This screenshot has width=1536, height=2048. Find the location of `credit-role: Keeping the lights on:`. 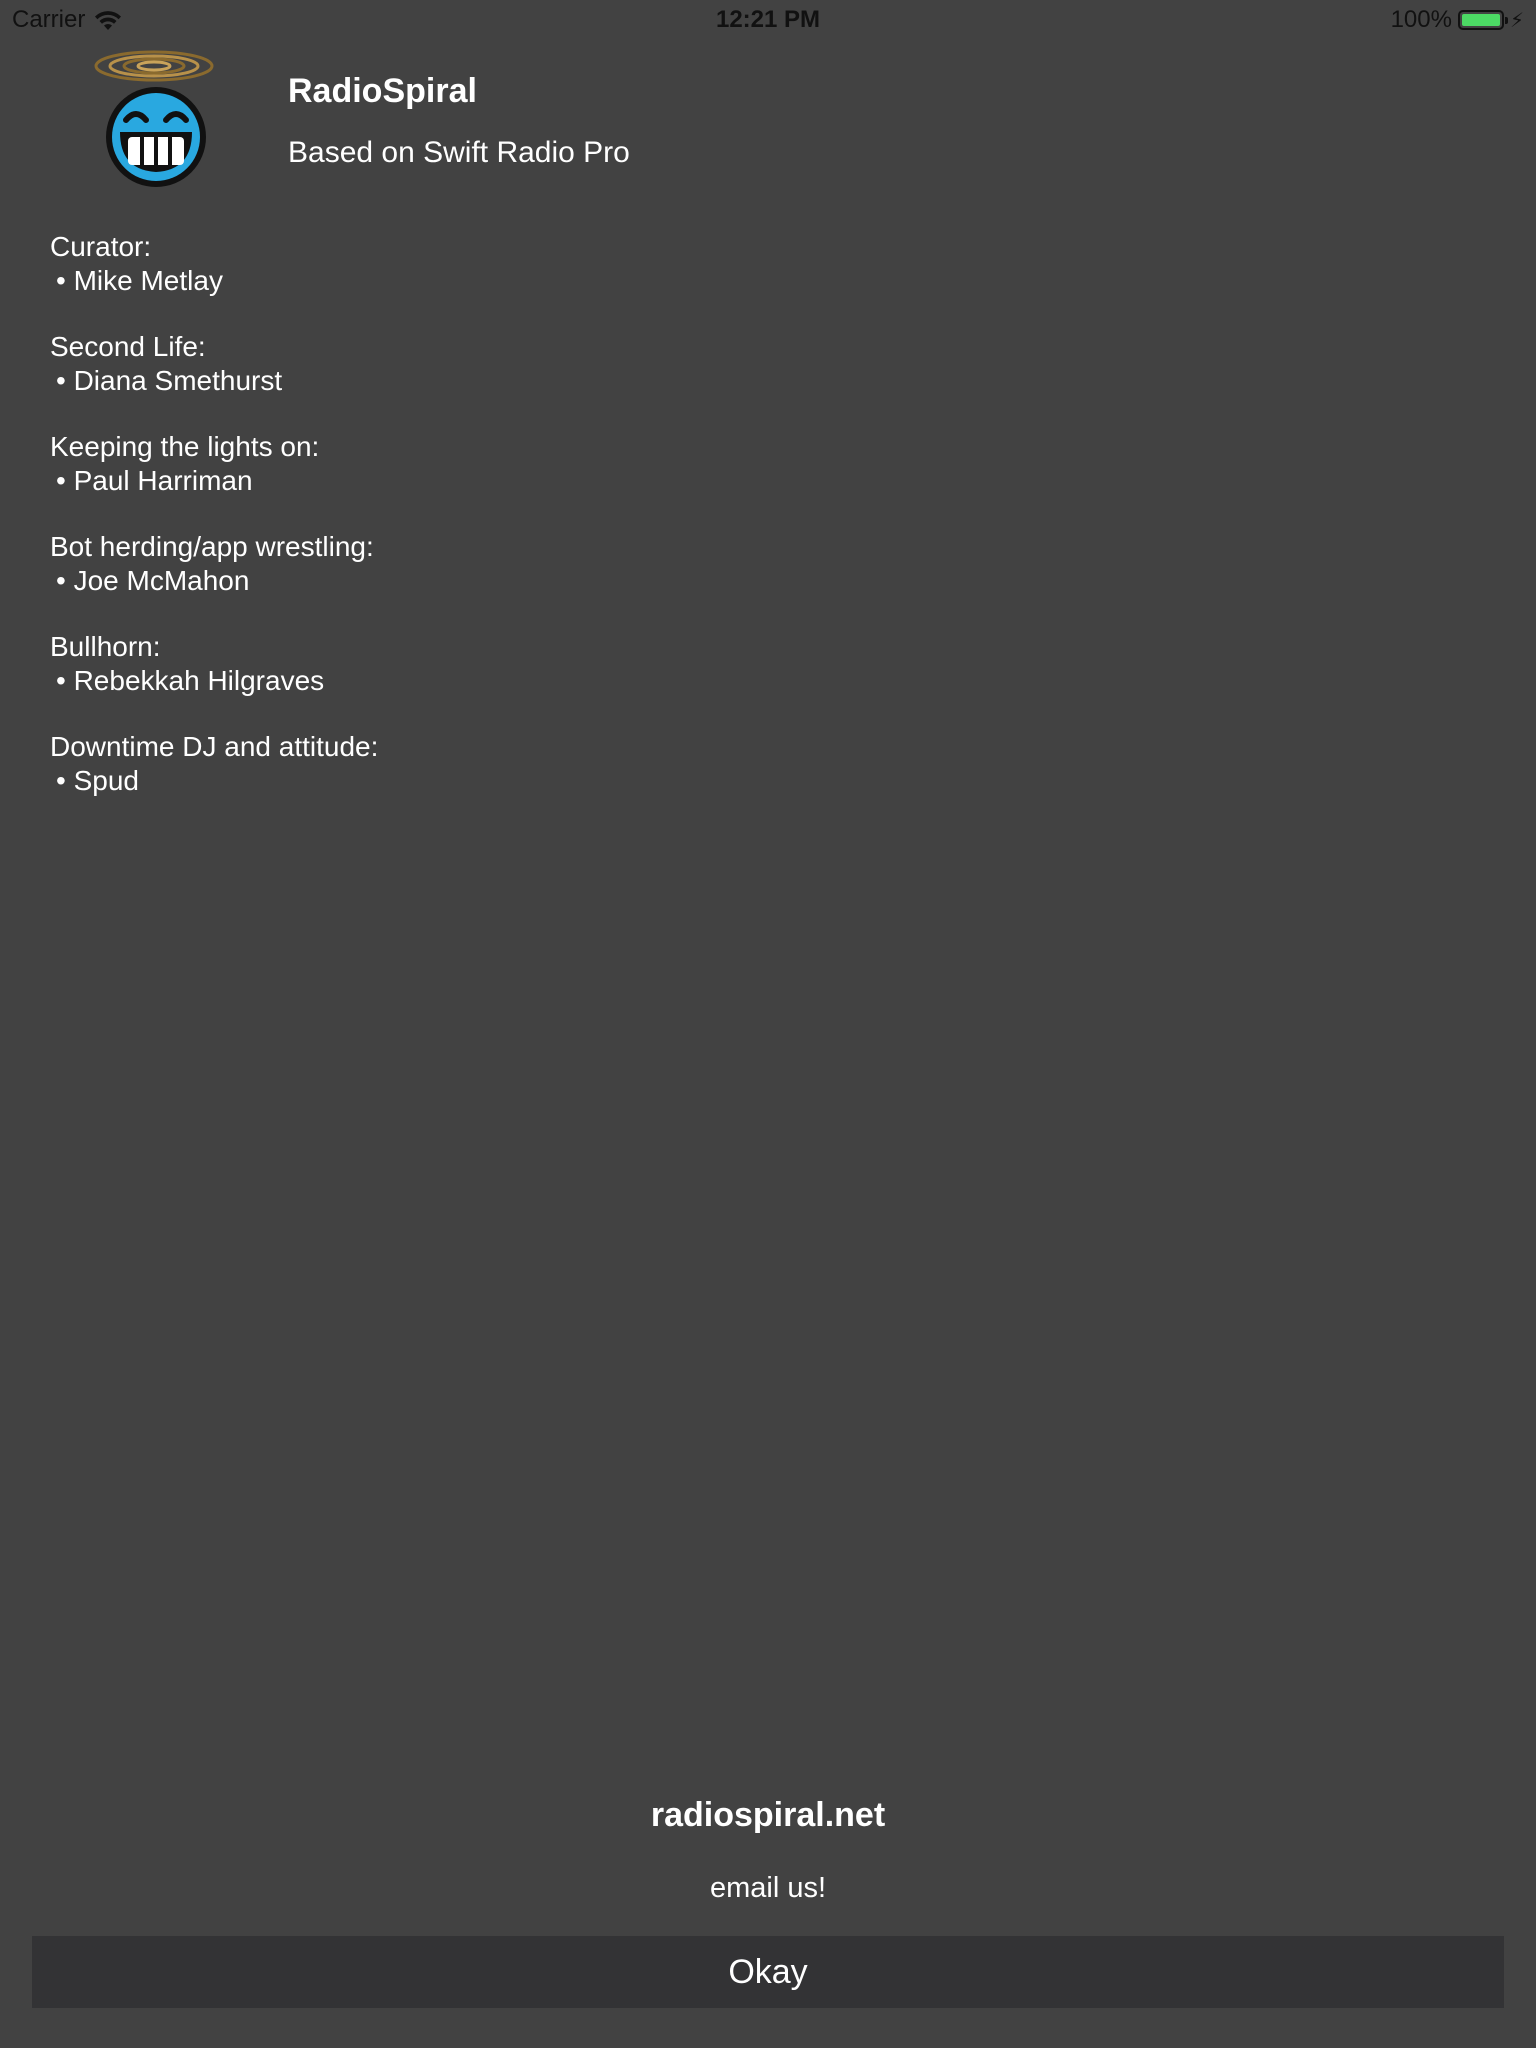

credit-role: Keeping the lights on: is located at coordinates (185, 446).